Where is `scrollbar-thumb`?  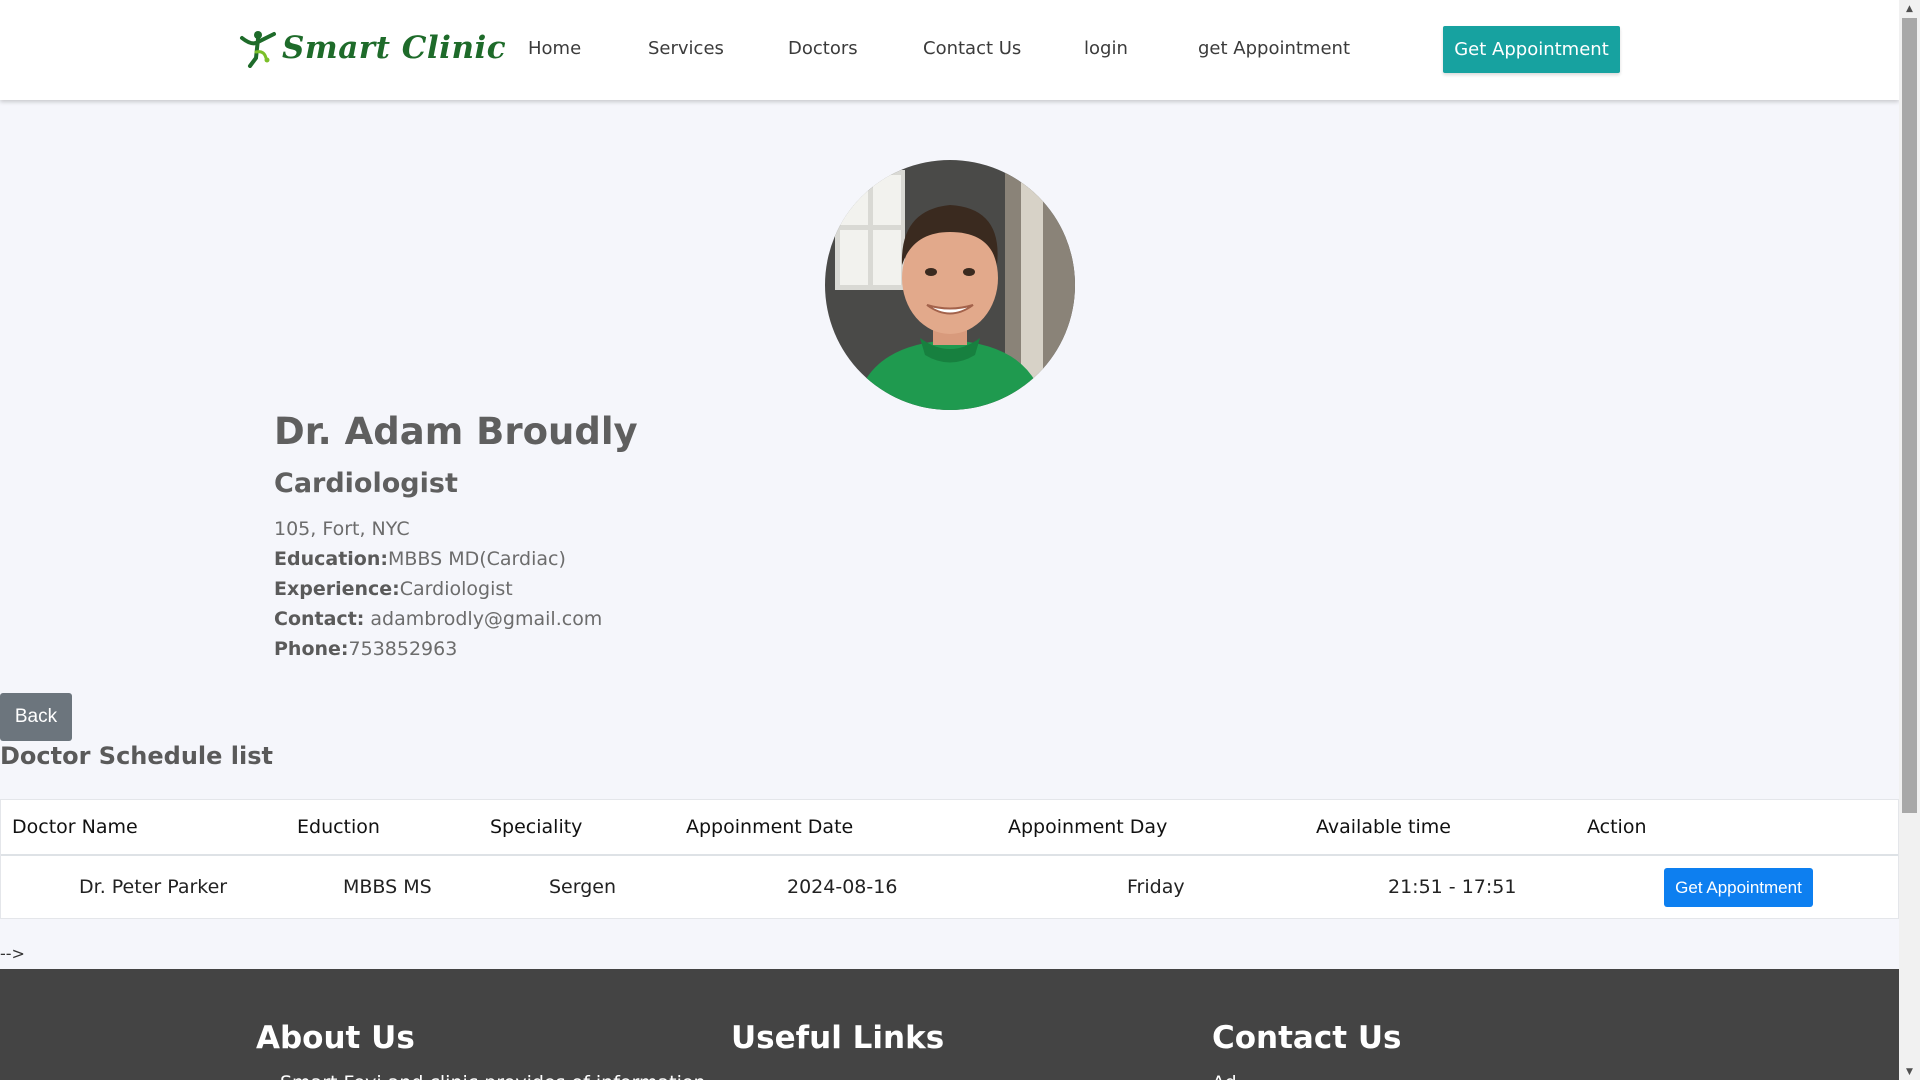
scrollbar-thumb is located at coordinates (1909, 415).